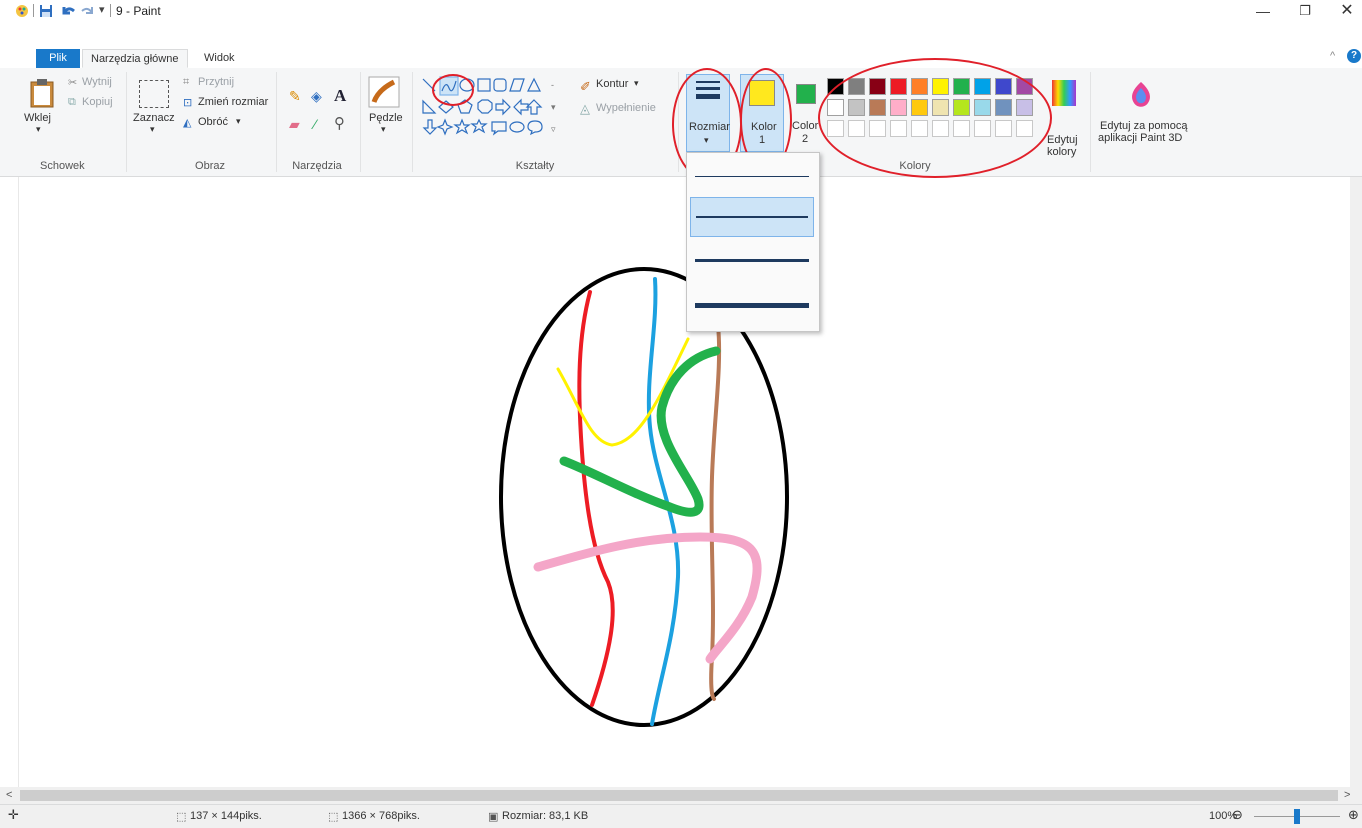 This screenshot has width=1362, height=828. I want to click on select-dropdown: ▾, so click(152, 129).